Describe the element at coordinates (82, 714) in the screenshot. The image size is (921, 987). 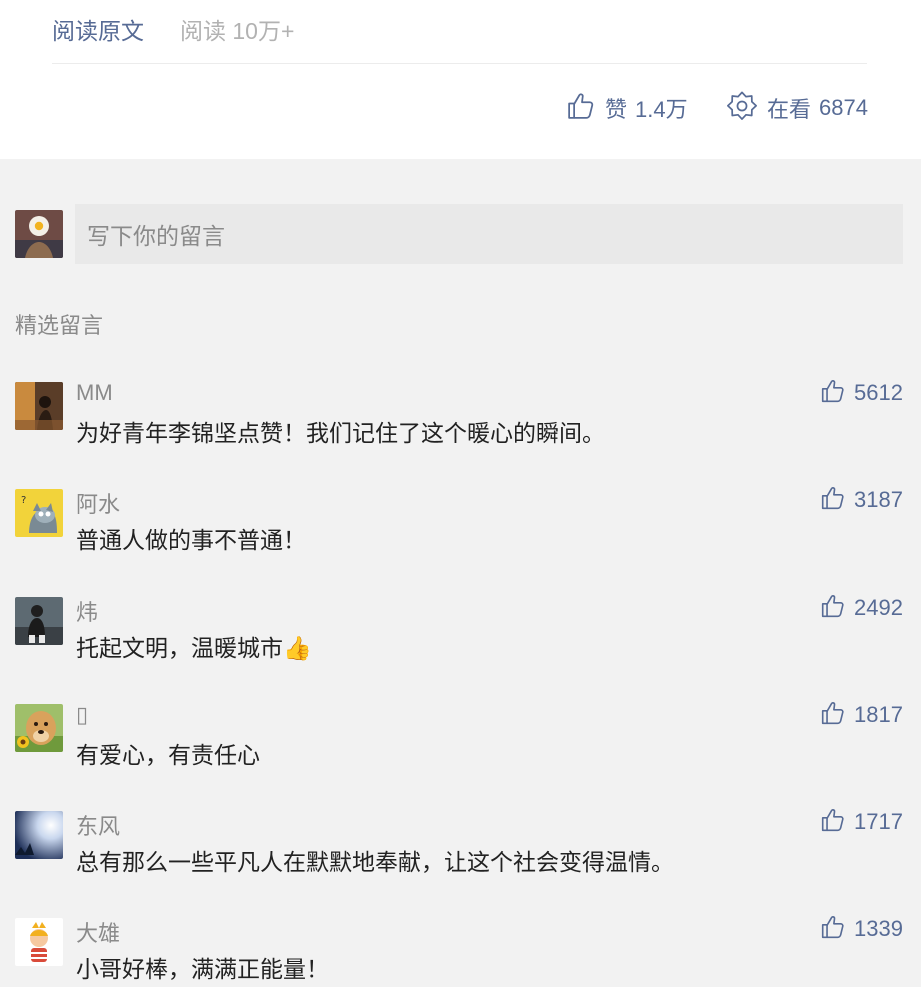
I see `commenter-name: ▯` at that location.